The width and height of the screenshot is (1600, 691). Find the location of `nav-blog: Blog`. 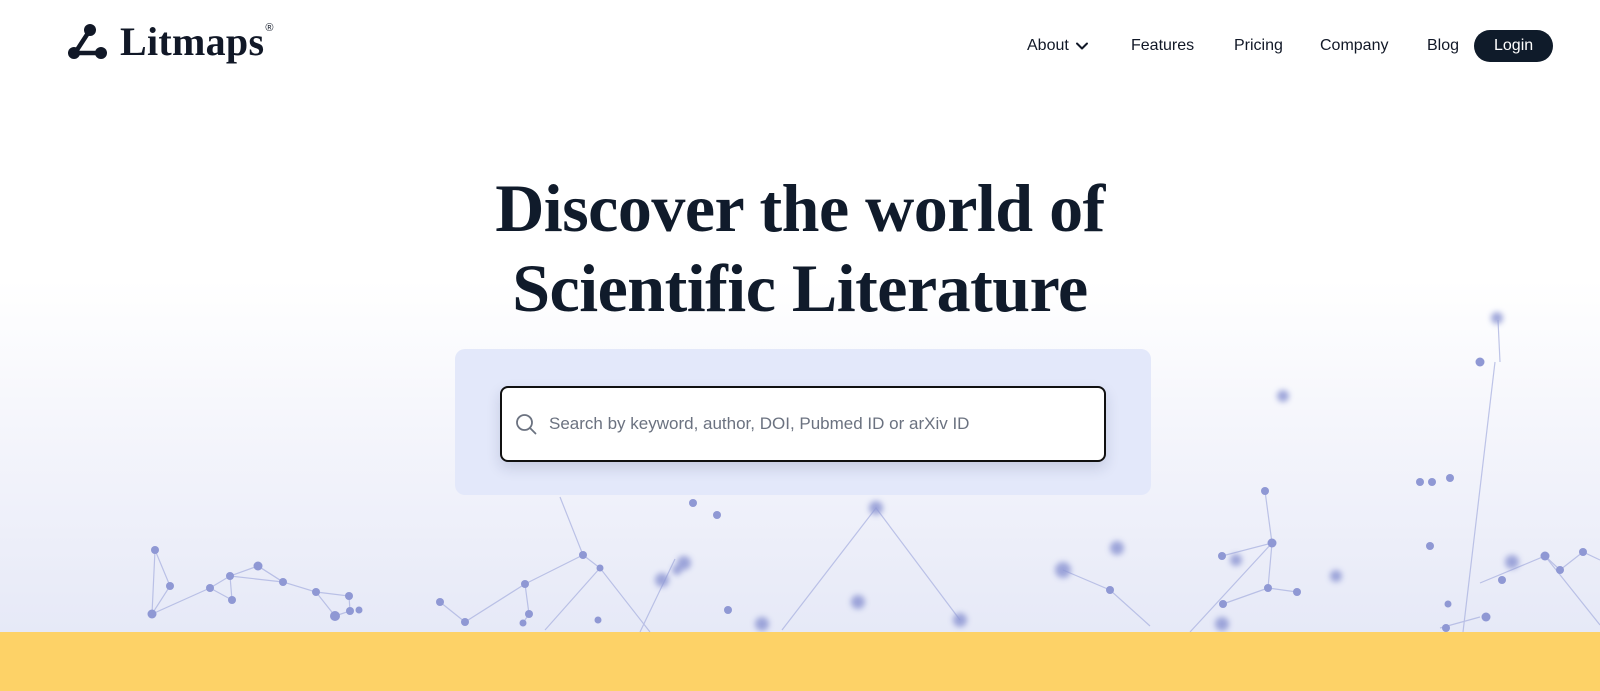

nav-blog: Blog is located at coordinates (1443, 46).